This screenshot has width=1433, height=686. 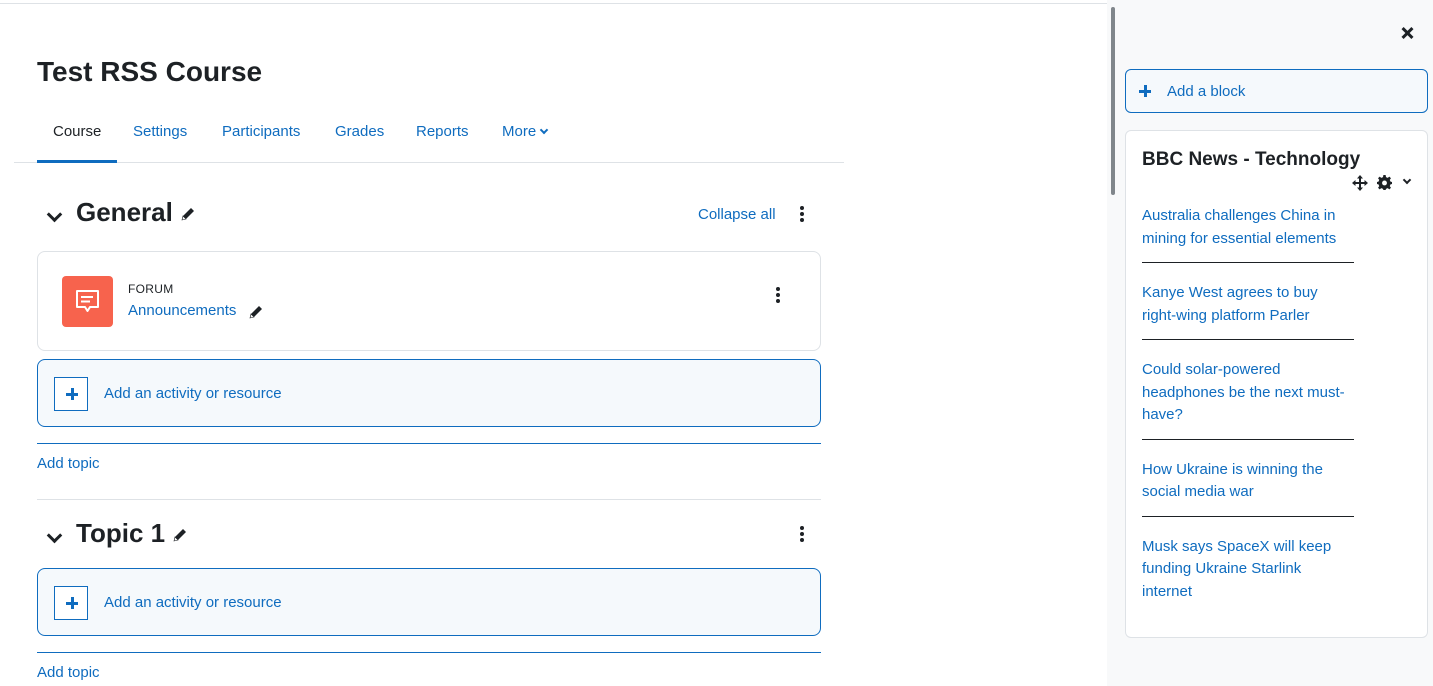 What do you see at coordinates (124, 212) in the screenshot?
I see `section-title-text: General` at bounding box center [124, 212].